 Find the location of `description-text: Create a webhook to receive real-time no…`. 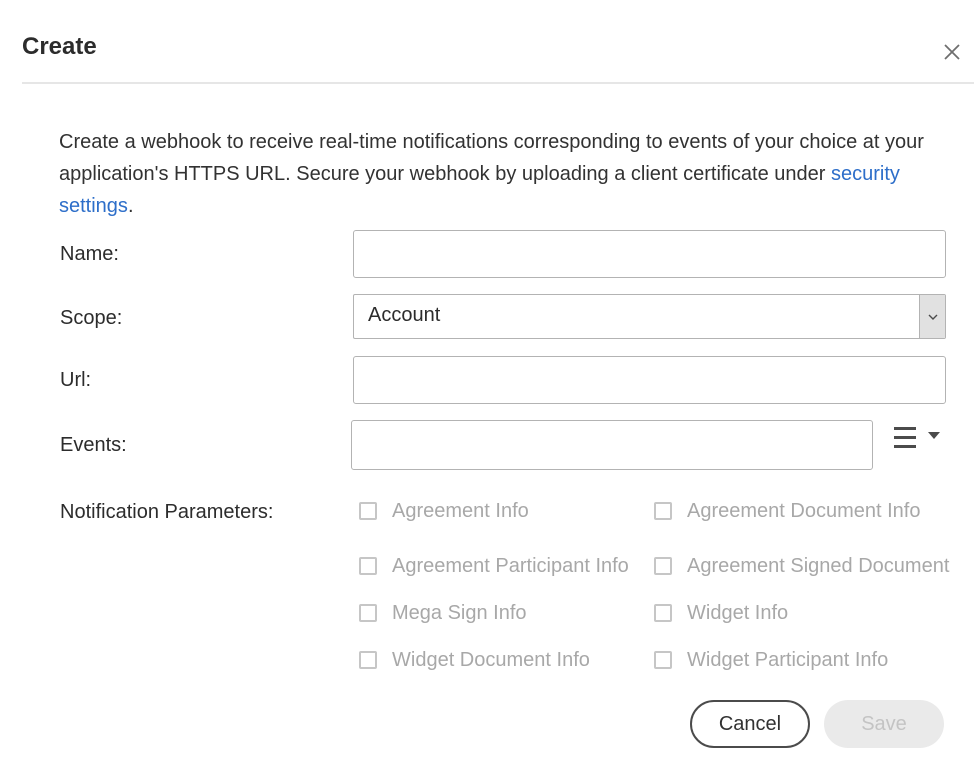

description-text: Create a webhook to receive real-time no… is located at coordinates (491, 158).